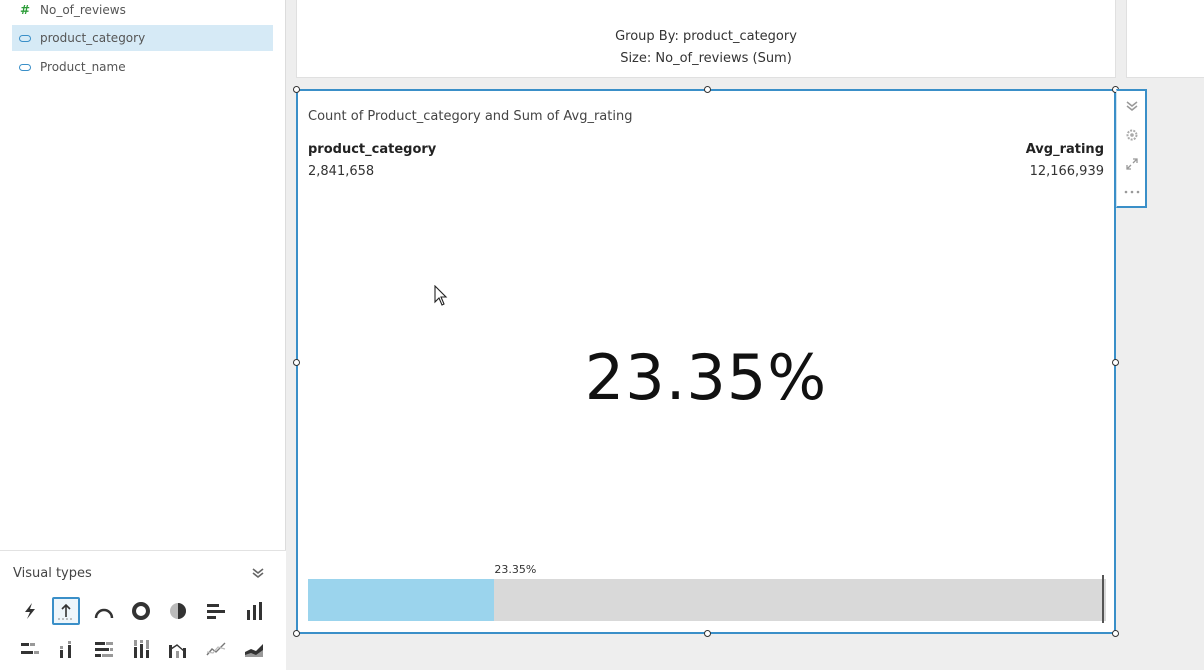 This screenshot has height=670, width=1204. What do you see at coordinates (178, 649) in the screenshot?
I see `combo-chart-icon` at bounding box center [178, 649].